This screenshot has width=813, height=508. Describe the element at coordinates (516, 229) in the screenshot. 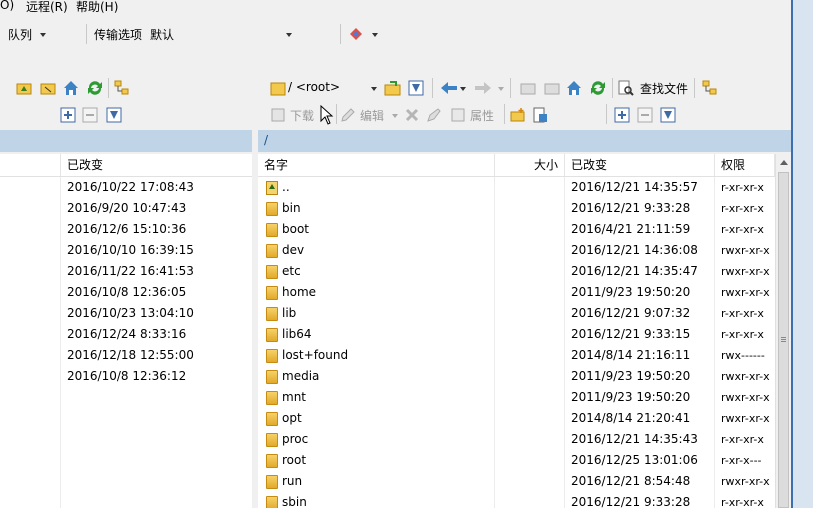

I see `table-row: boot 2016/4/21 21:11:59 r-xr-xr-x` at that location.